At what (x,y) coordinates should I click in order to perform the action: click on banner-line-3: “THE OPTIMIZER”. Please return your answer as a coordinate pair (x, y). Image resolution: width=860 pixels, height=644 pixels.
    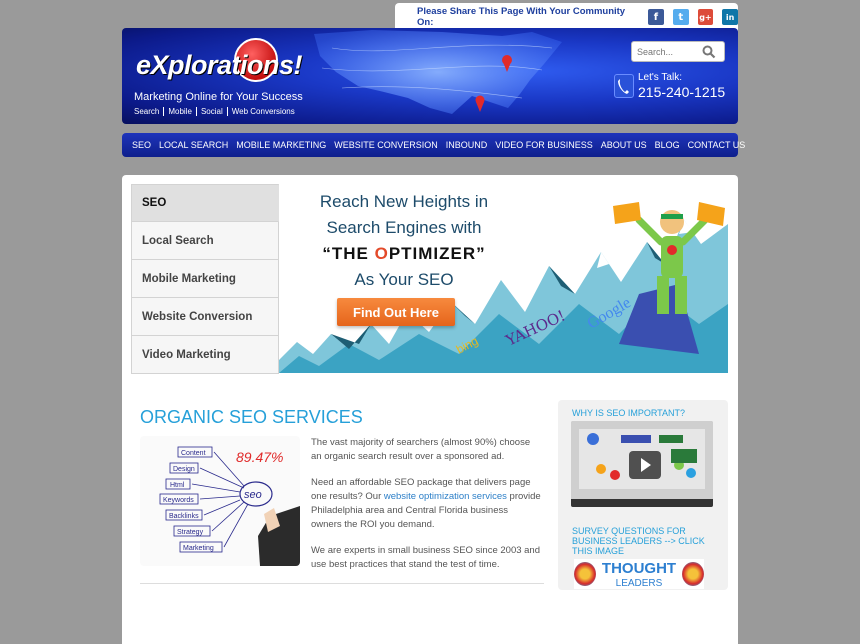
    Looking at the image, I should click on (404, 253).